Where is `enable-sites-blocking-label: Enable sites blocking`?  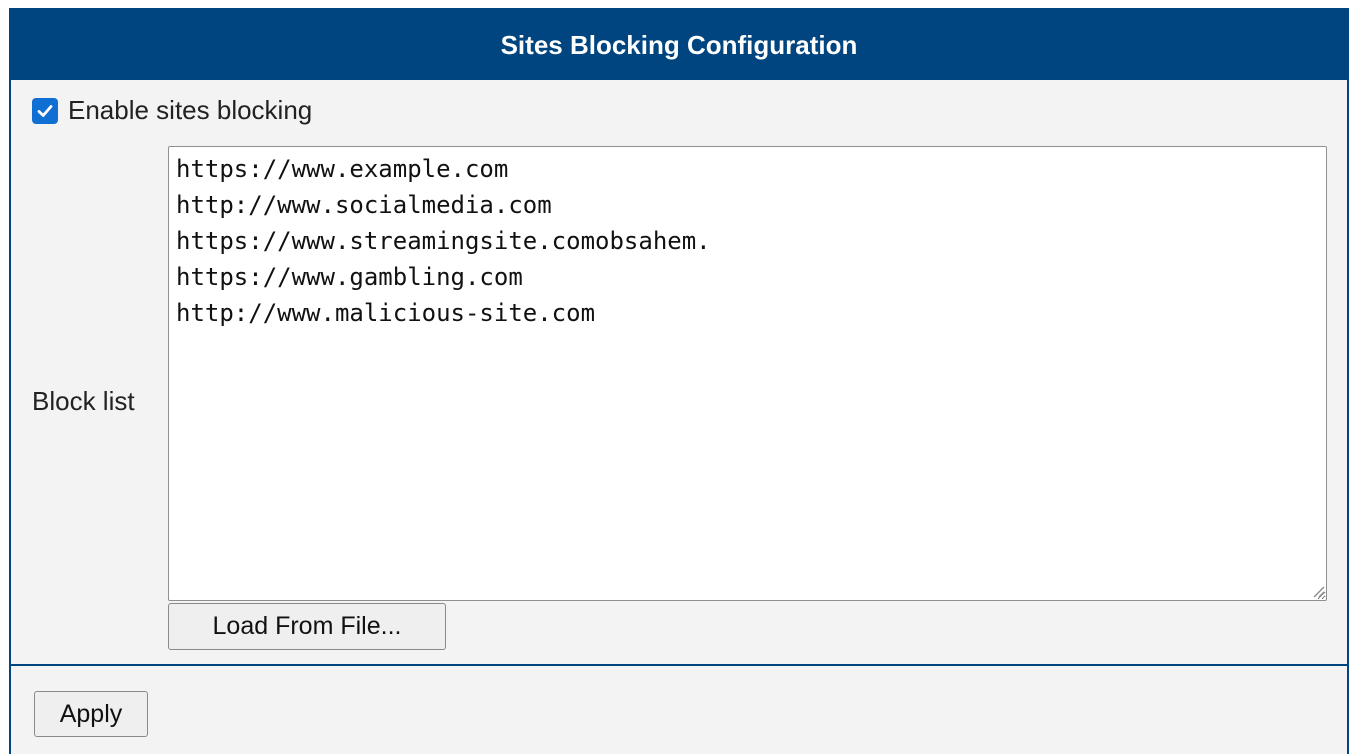
enable-sites-blocking-label: Enable sites blocking is located at coordinates (190, 110).